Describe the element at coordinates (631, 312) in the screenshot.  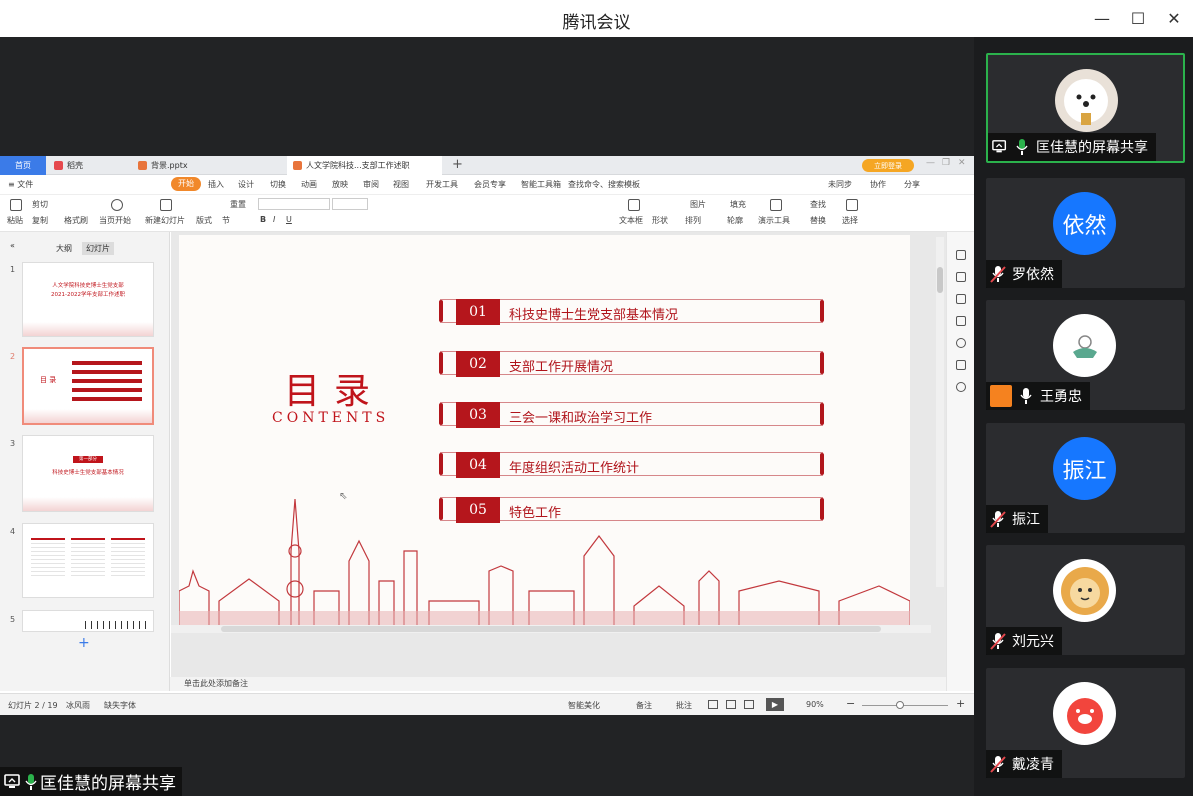
I see `toc-item-1: 01 科技史博士生党支部基本情况` at that location.